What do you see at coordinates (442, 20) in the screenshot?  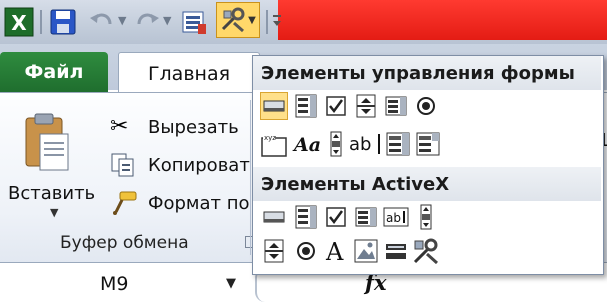 I see `title-bar-highlight` at bounding box center [442, 20].